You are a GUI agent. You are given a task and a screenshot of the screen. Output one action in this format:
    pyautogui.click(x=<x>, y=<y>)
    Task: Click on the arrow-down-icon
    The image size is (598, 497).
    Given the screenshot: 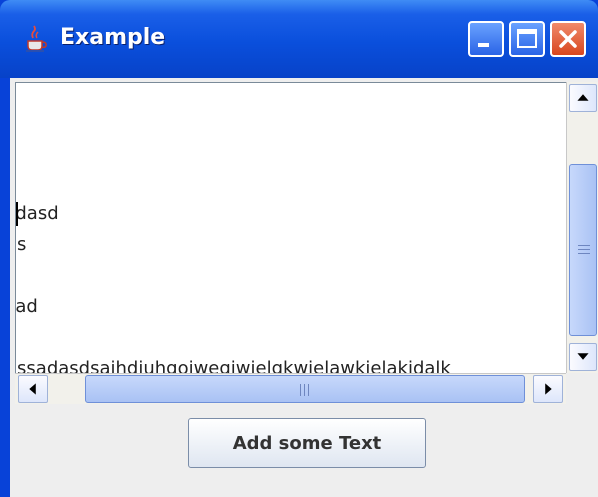 What is the action you would take?
    pyautogui.click(x=583, y=356)
    